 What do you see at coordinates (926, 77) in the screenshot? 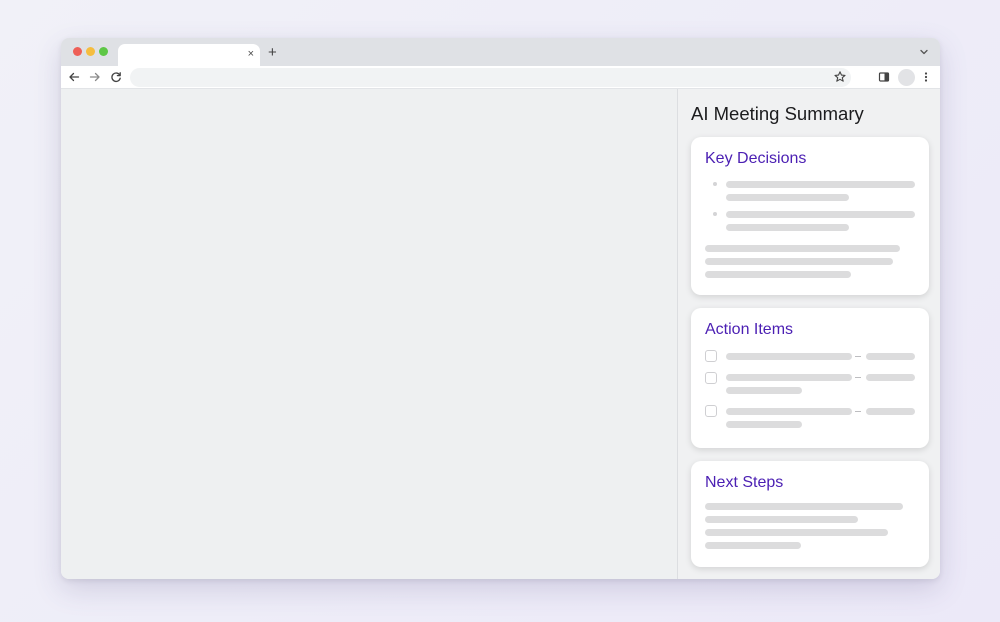
I see `more-menu-icon` at bounding box center [926, 77].